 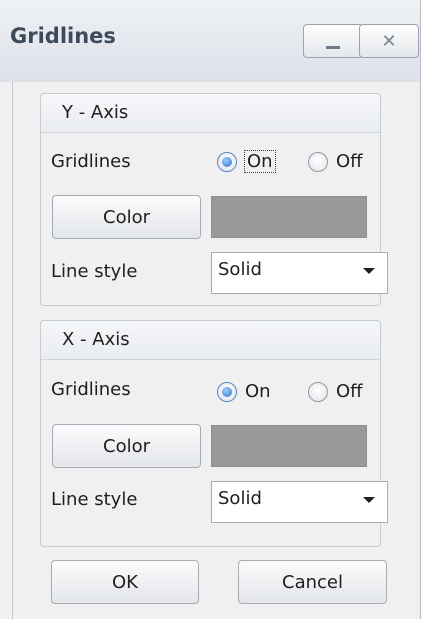 I want to click on cancel-button-label: Cancel, so click(x=312, y=582).